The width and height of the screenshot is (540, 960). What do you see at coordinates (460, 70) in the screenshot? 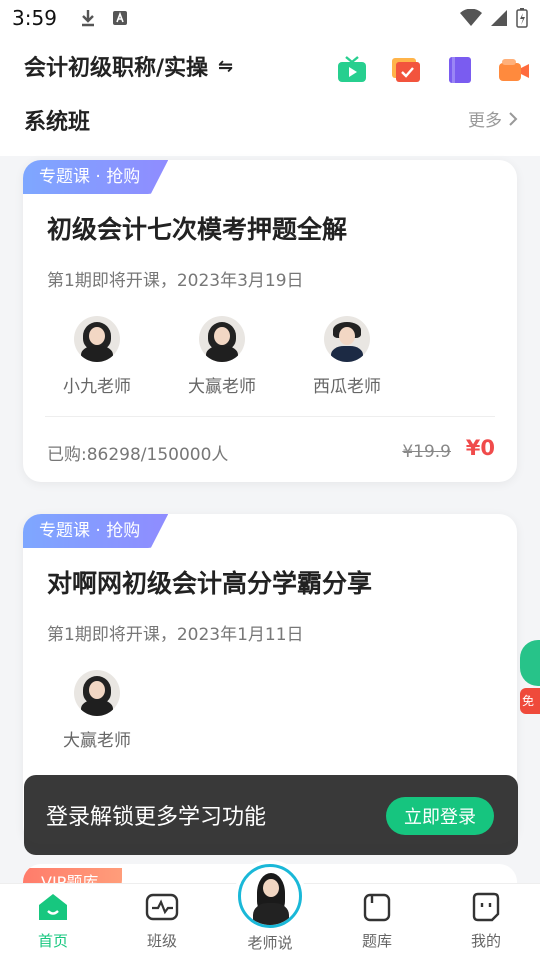
I see `notebook-icon` at bounding box center [460, 70].